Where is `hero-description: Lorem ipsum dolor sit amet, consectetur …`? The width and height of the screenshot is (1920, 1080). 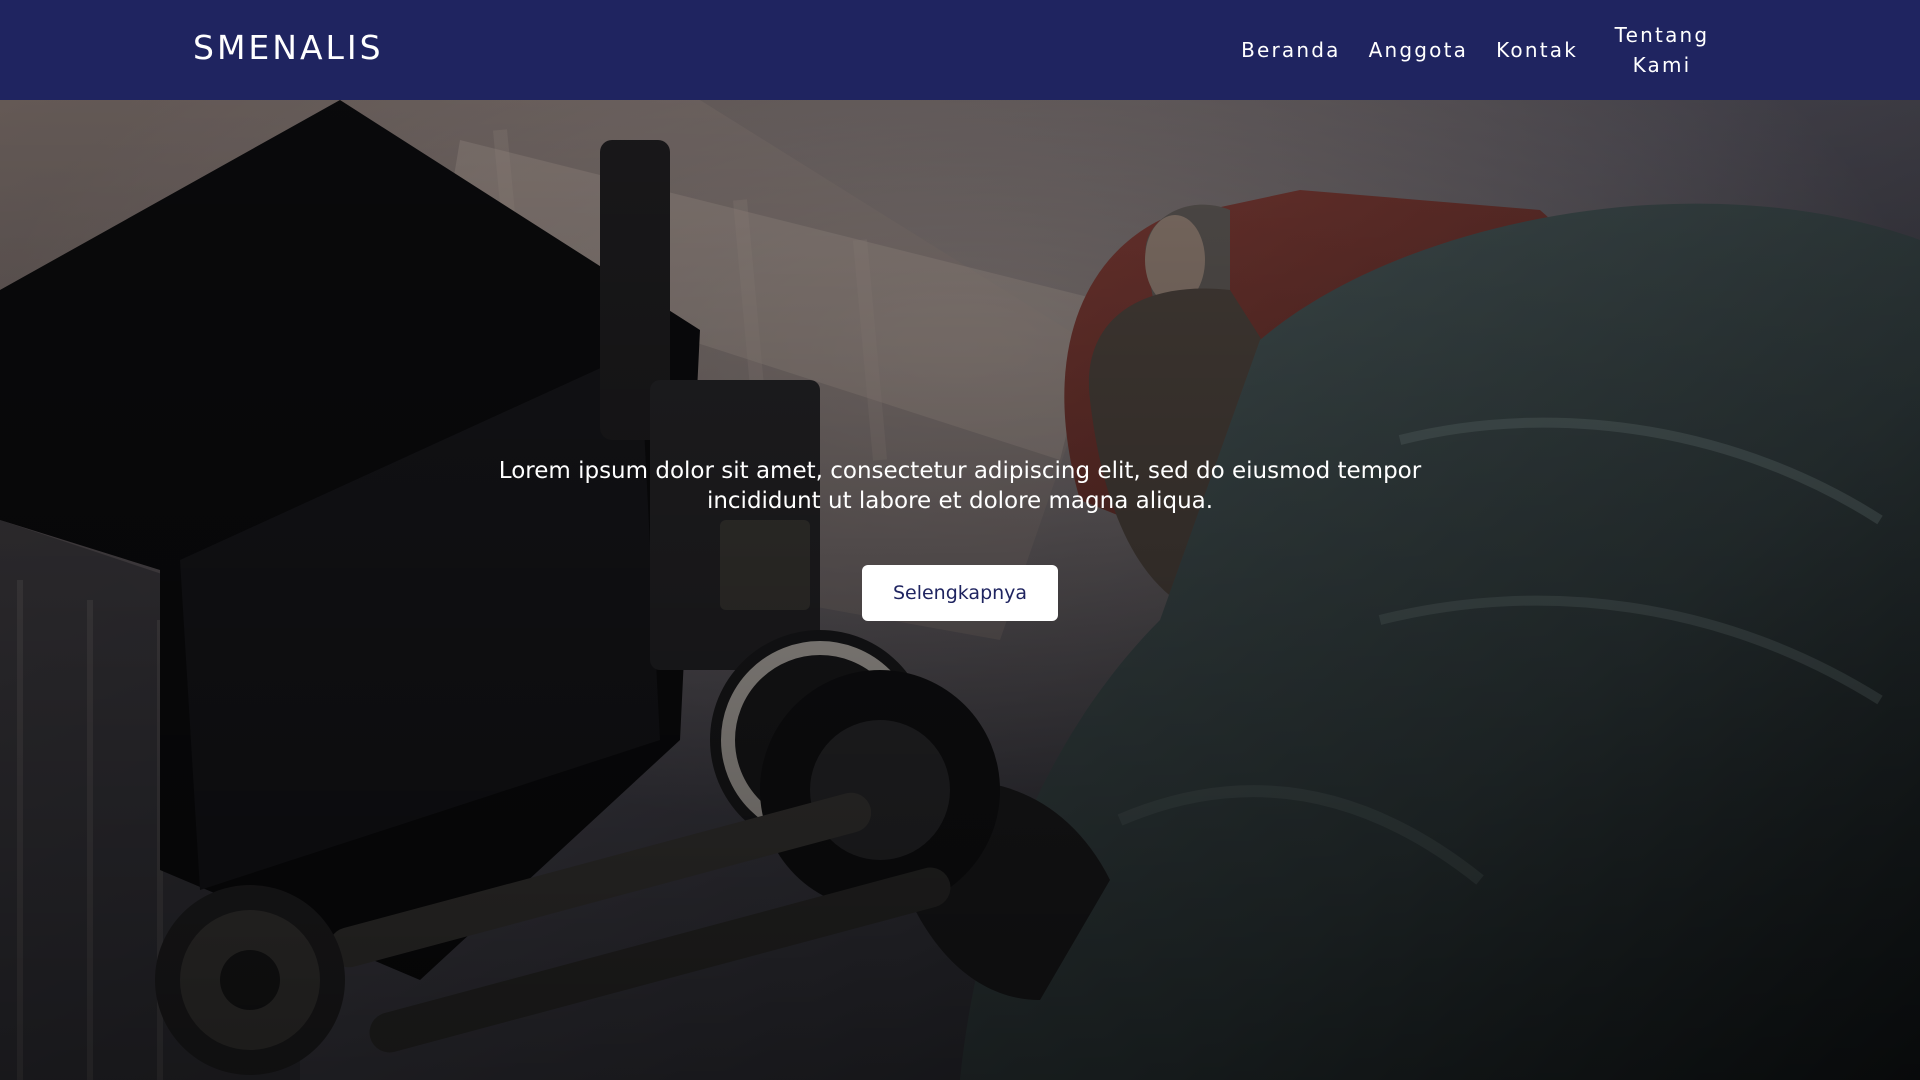 hero-description: Lorem ipsum dolor sit amet, consectetur … is located at coordinates (960, 486).